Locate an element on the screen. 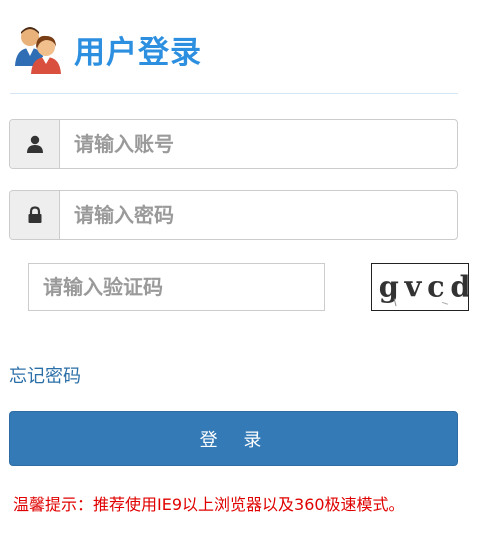 The height and width of the screenshot is (543, 481). login-button: 登 录 is located at coordinates (233, 438).